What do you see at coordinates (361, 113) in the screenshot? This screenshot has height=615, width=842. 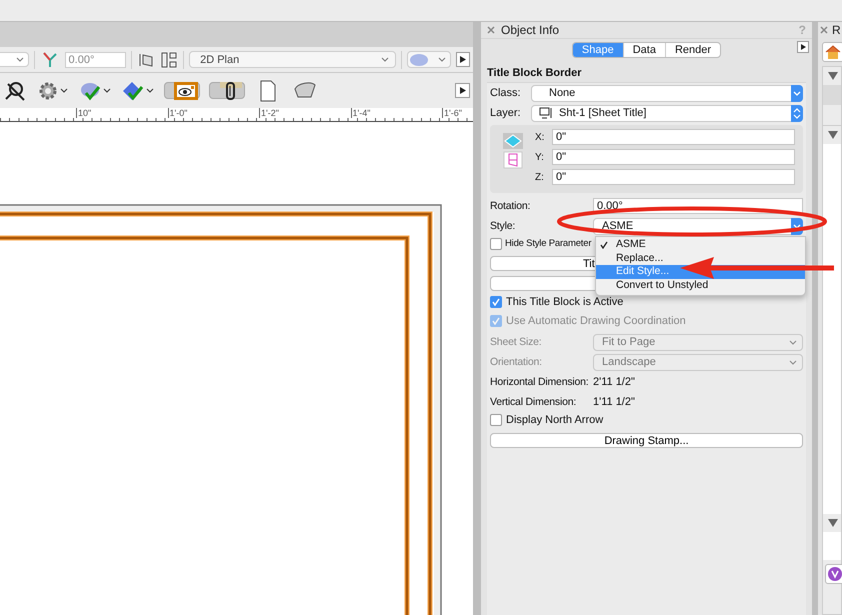 I see `ruler-label: 1'-4"` at bounding box center [361, 113].